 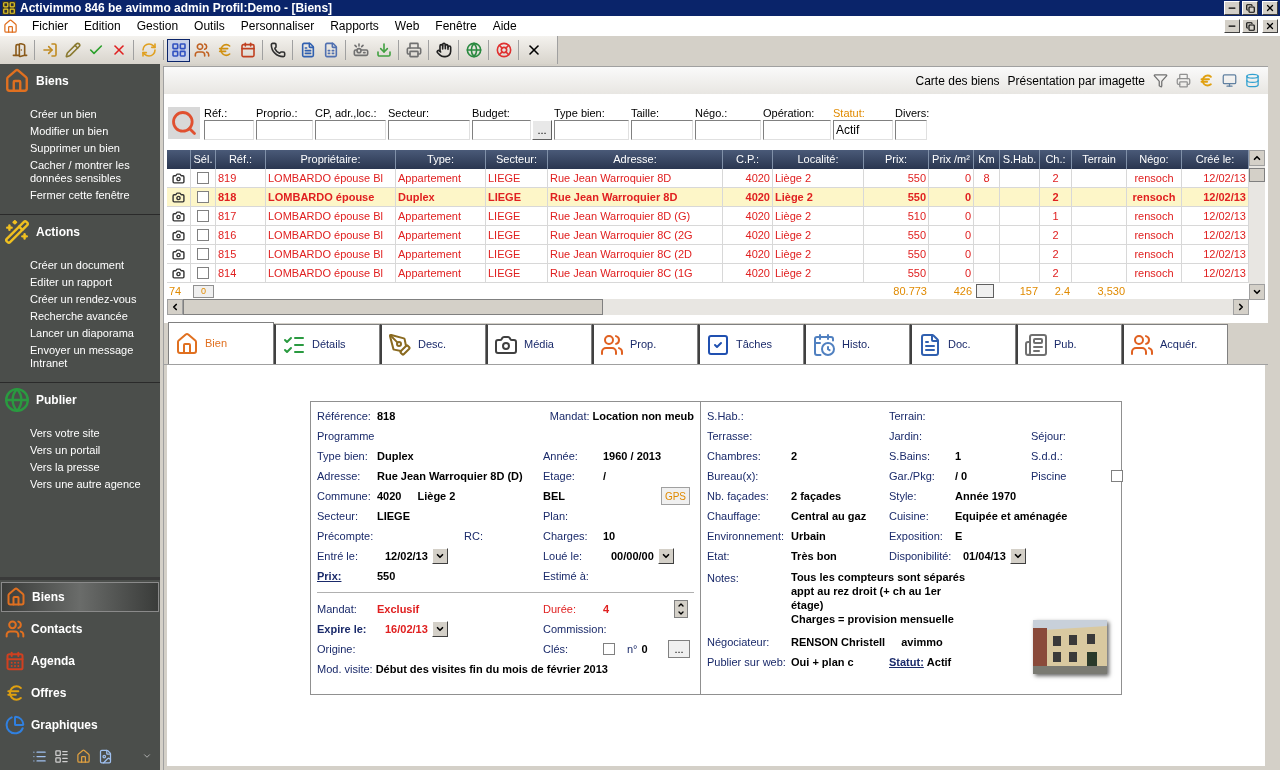 I want to click on menu-item: Fenêtre, so click(x=456, y=26).